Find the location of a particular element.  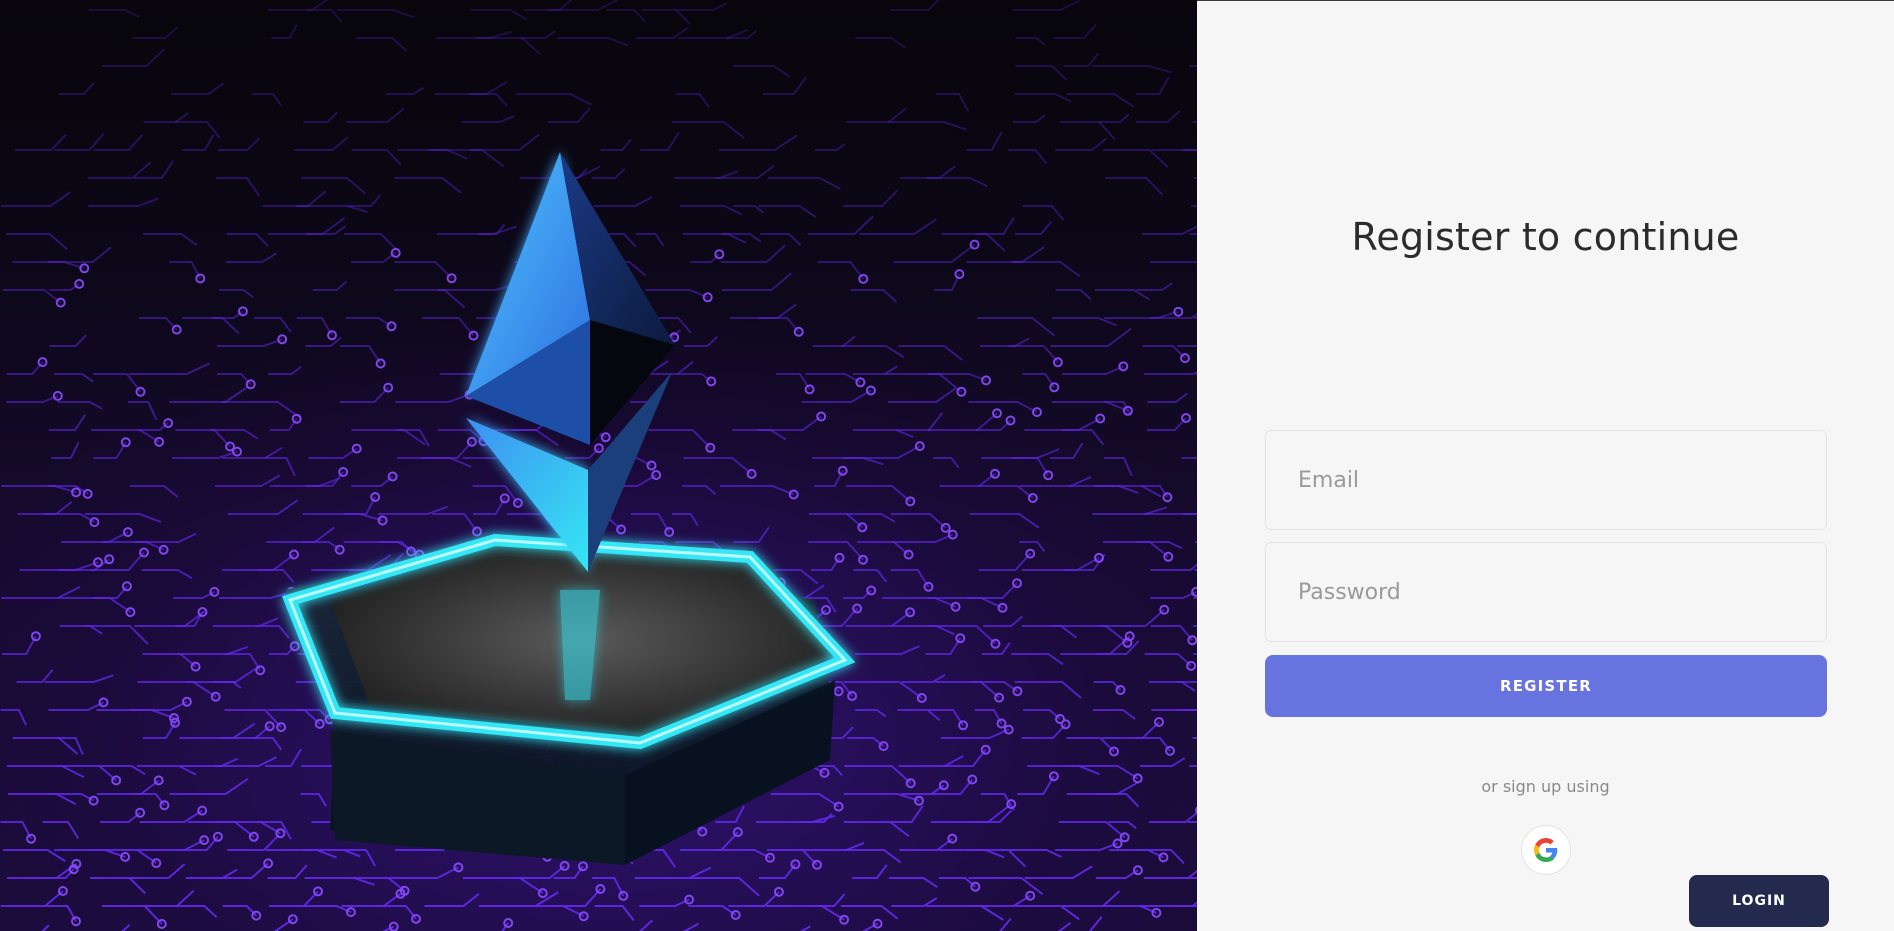

page-title: Register to continue is located at coordinates (1545, 237).